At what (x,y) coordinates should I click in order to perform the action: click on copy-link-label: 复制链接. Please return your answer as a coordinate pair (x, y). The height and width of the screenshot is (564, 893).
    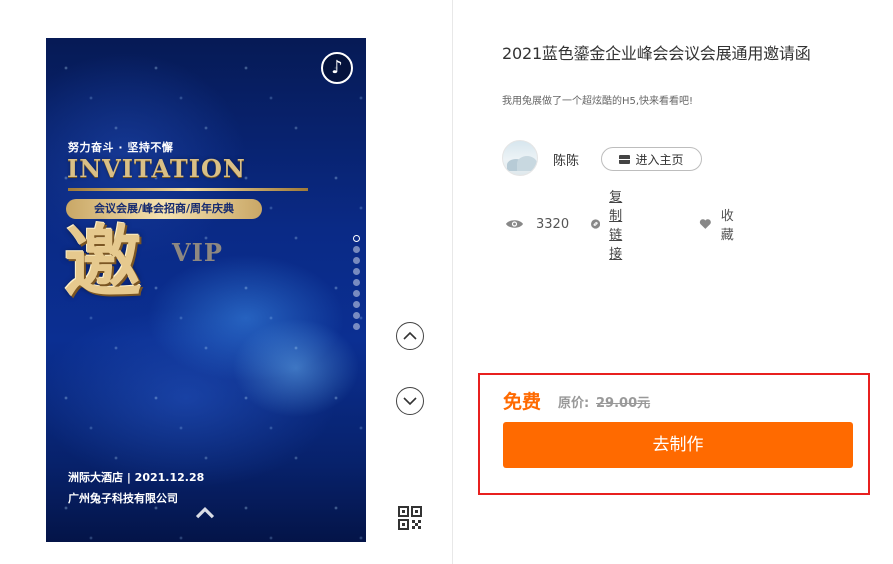
    Looking at the image, I should click on (621, 224).